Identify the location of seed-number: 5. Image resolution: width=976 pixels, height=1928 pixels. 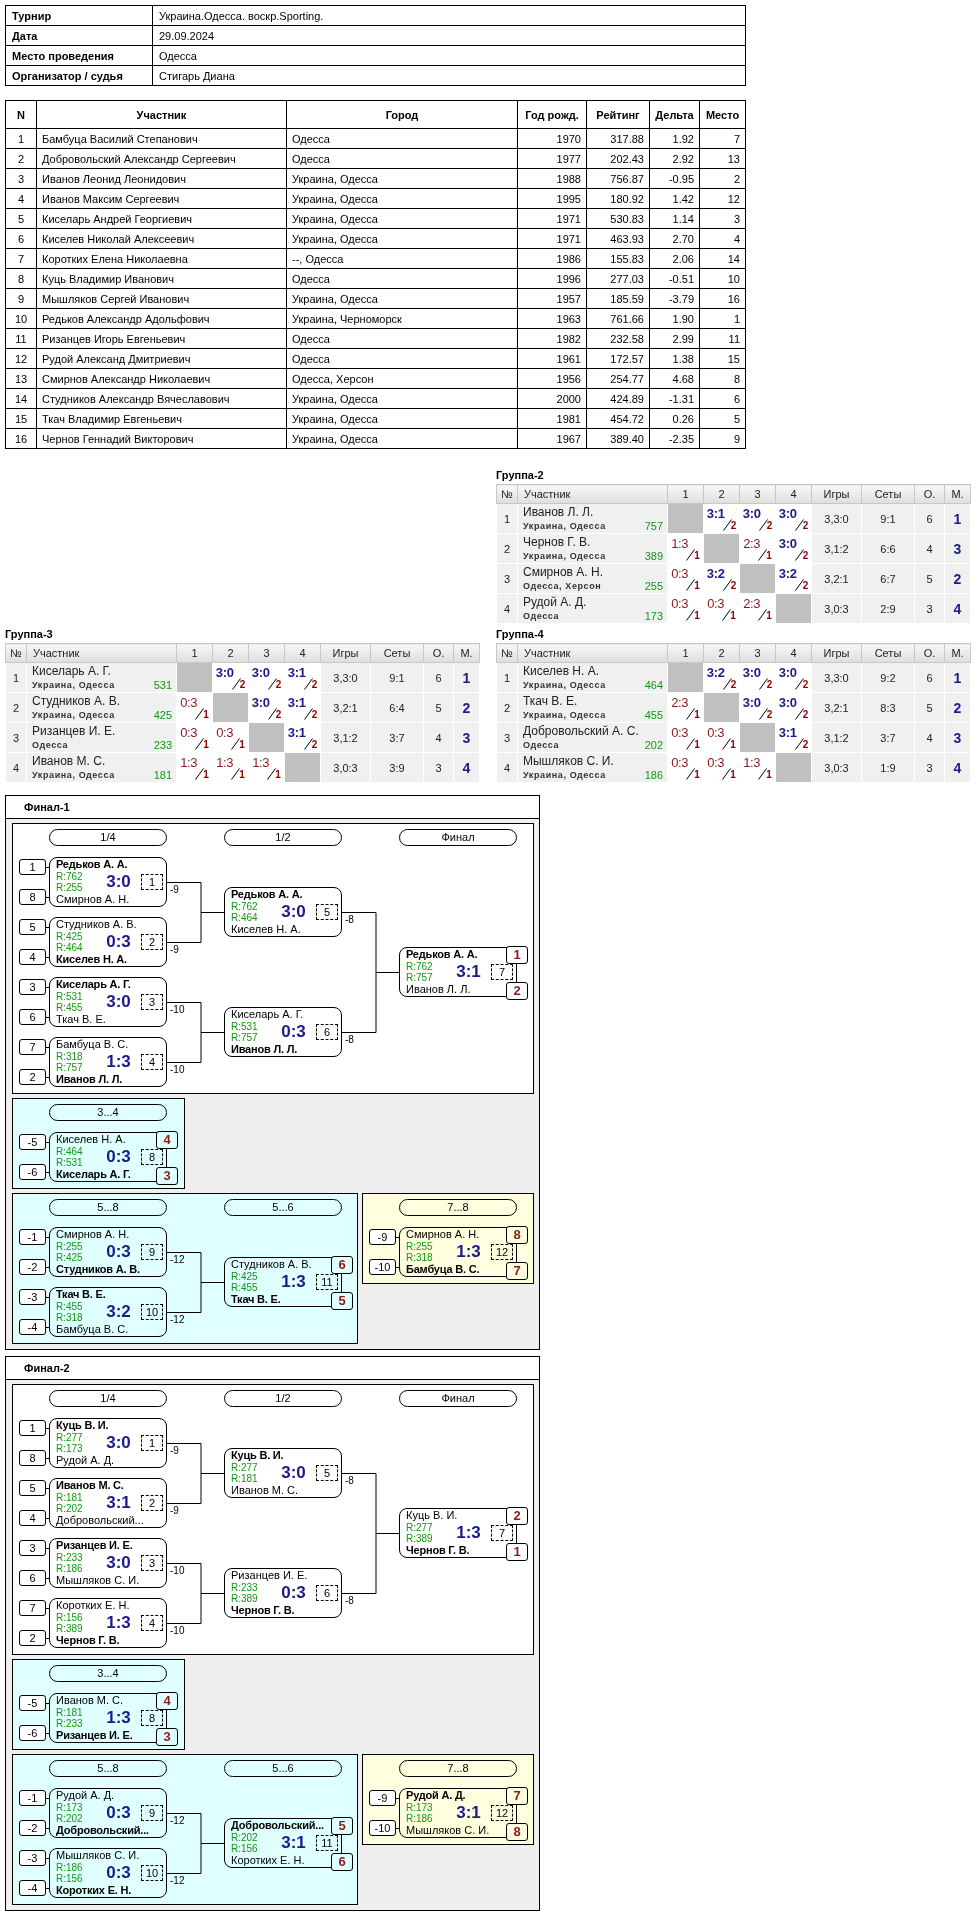
(32, 1488).